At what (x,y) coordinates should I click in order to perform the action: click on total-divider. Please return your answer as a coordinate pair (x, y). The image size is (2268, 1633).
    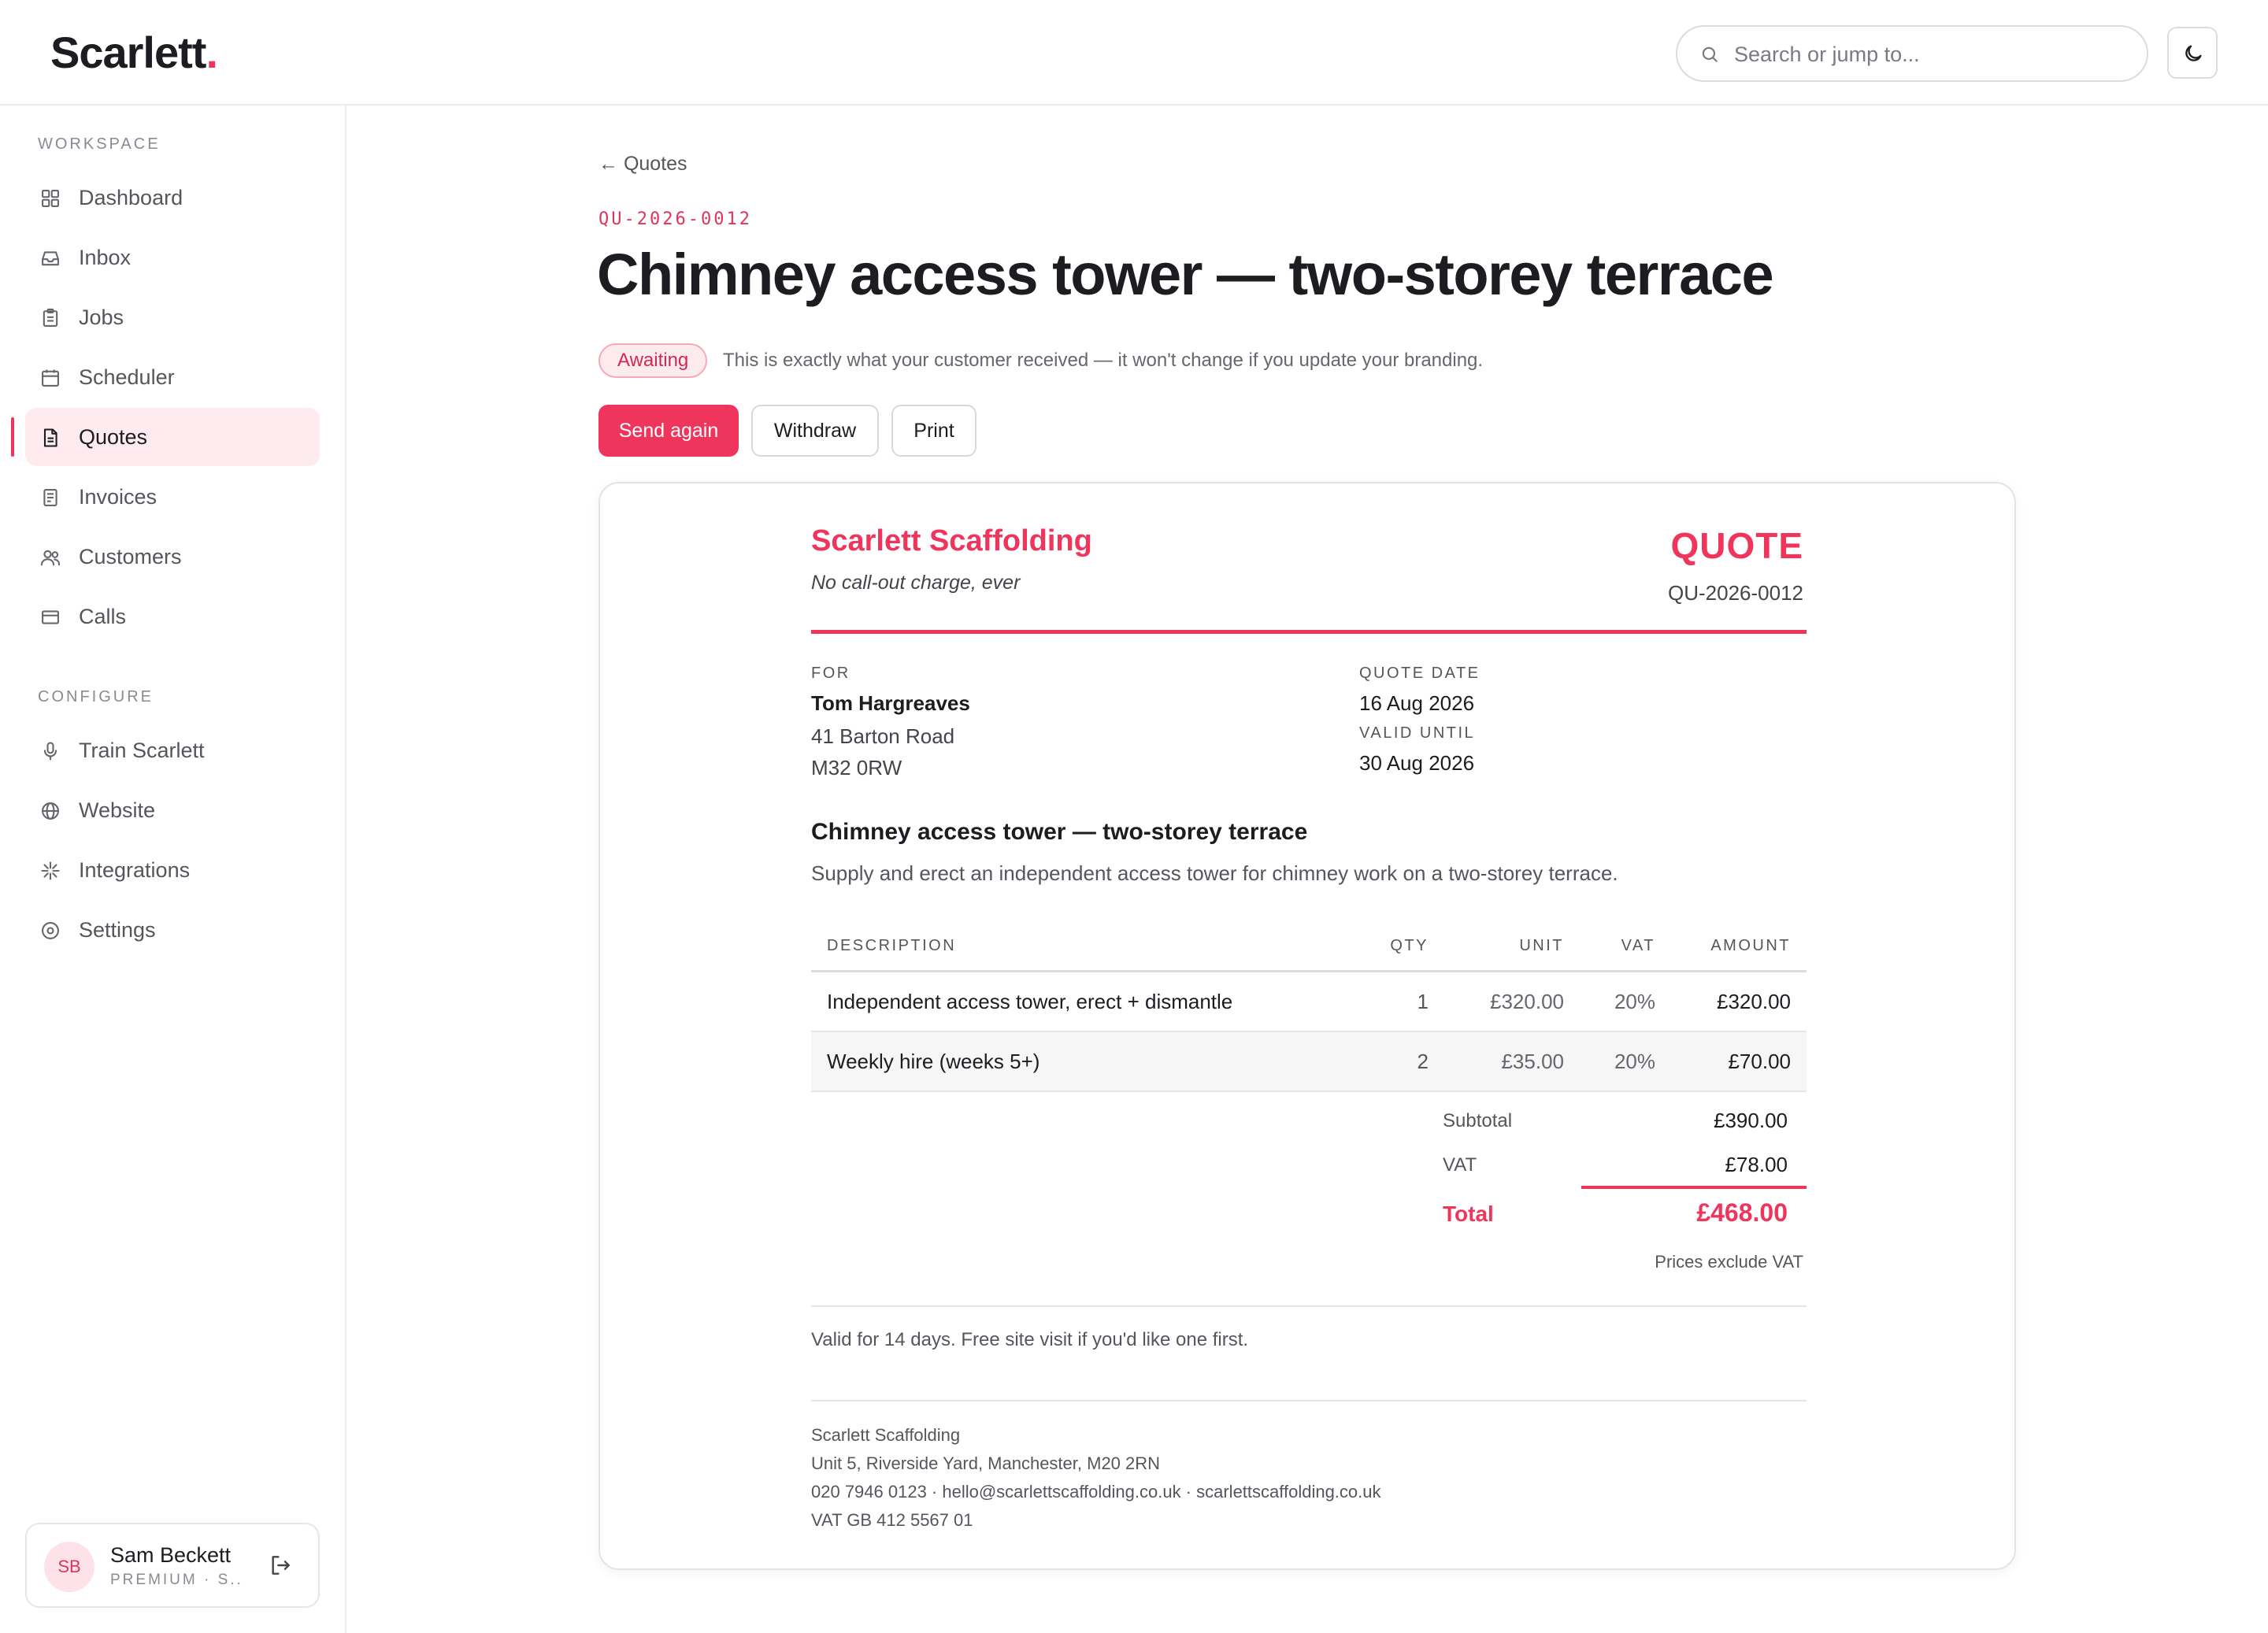
    Looking at the image, I should click on (1694, 1187).